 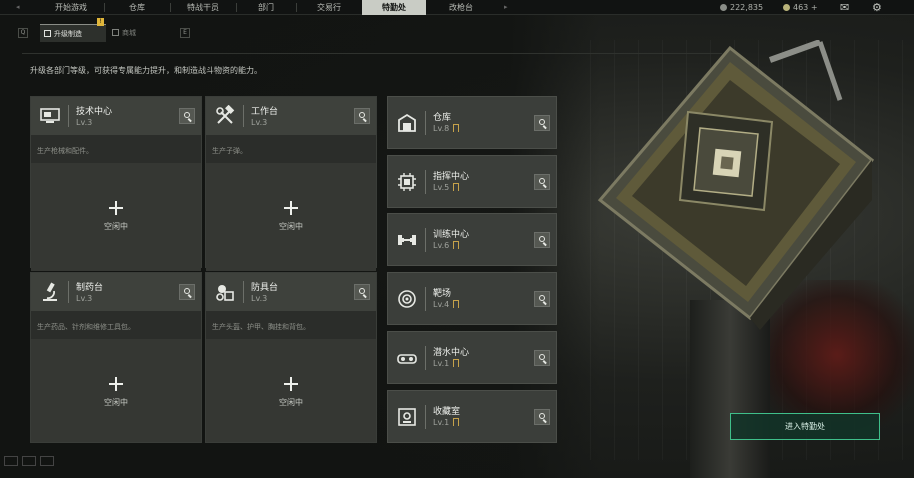 I want to click on facility-card-training-center: 训练中心 Lv.6, so click(x=472, y=239).